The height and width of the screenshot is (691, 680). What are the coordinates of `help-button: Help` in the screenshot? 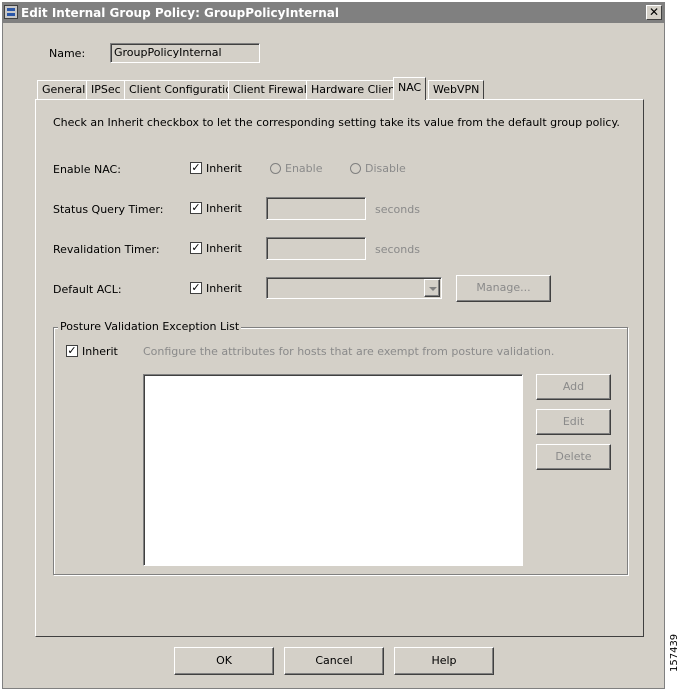 It's located at (444, 661).